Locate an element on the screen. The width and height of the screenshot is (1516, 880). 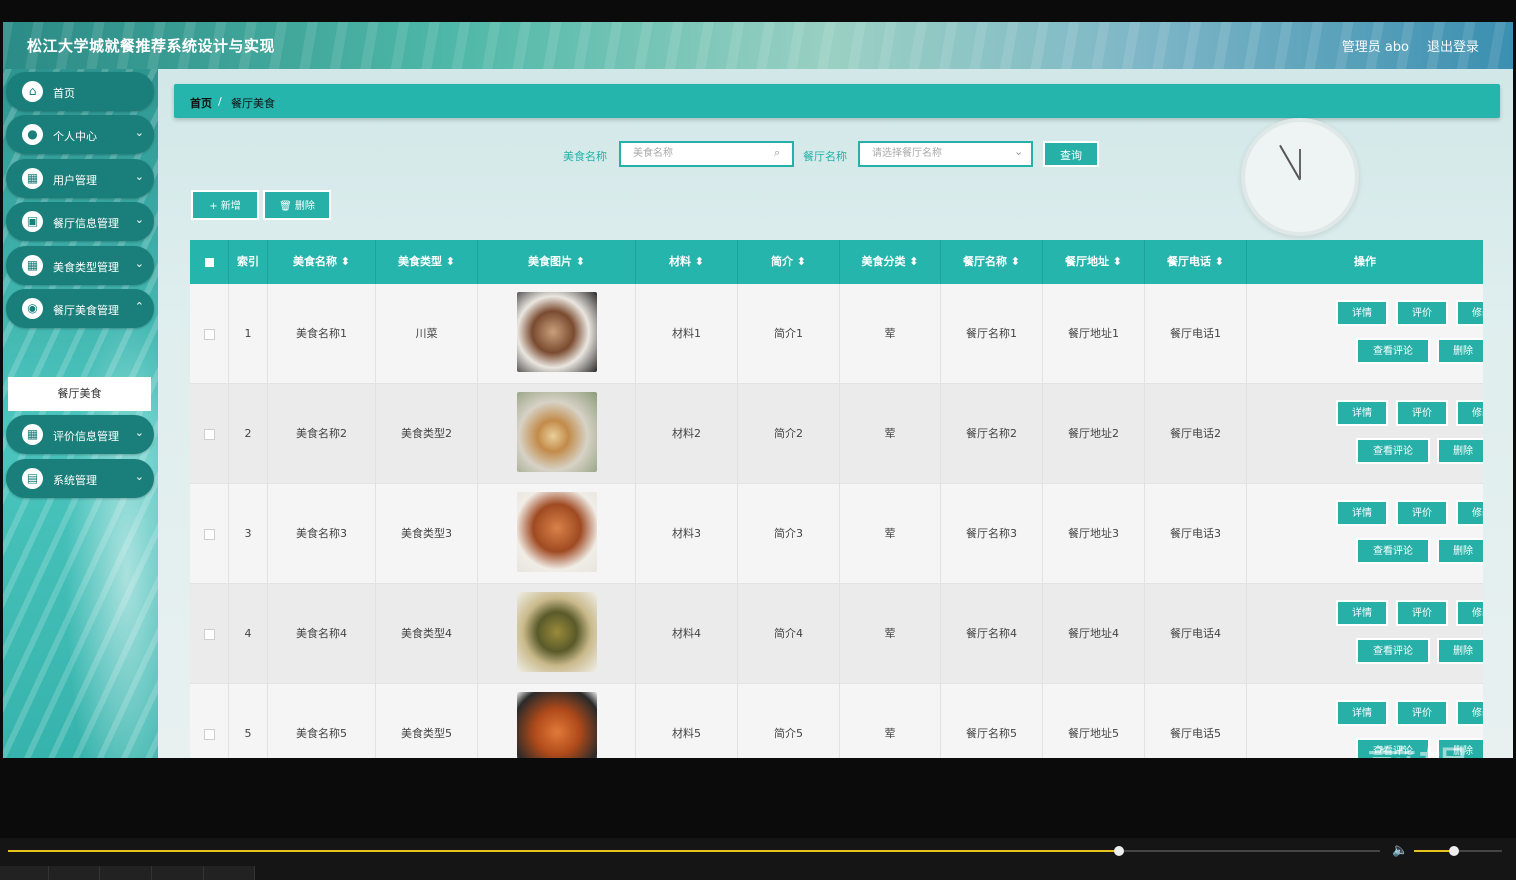
cell-restaurant-phone: 餐厅电话2 is located at coordinates (1196, 434).